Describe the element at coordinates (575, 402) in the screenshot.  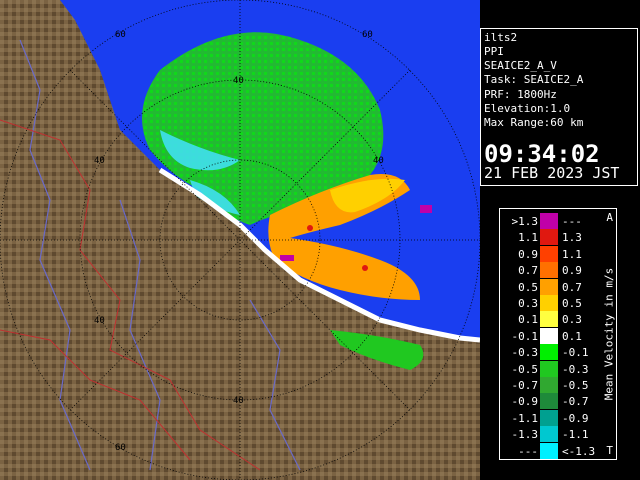
I see `legend-high-value: -0.7` at that location.